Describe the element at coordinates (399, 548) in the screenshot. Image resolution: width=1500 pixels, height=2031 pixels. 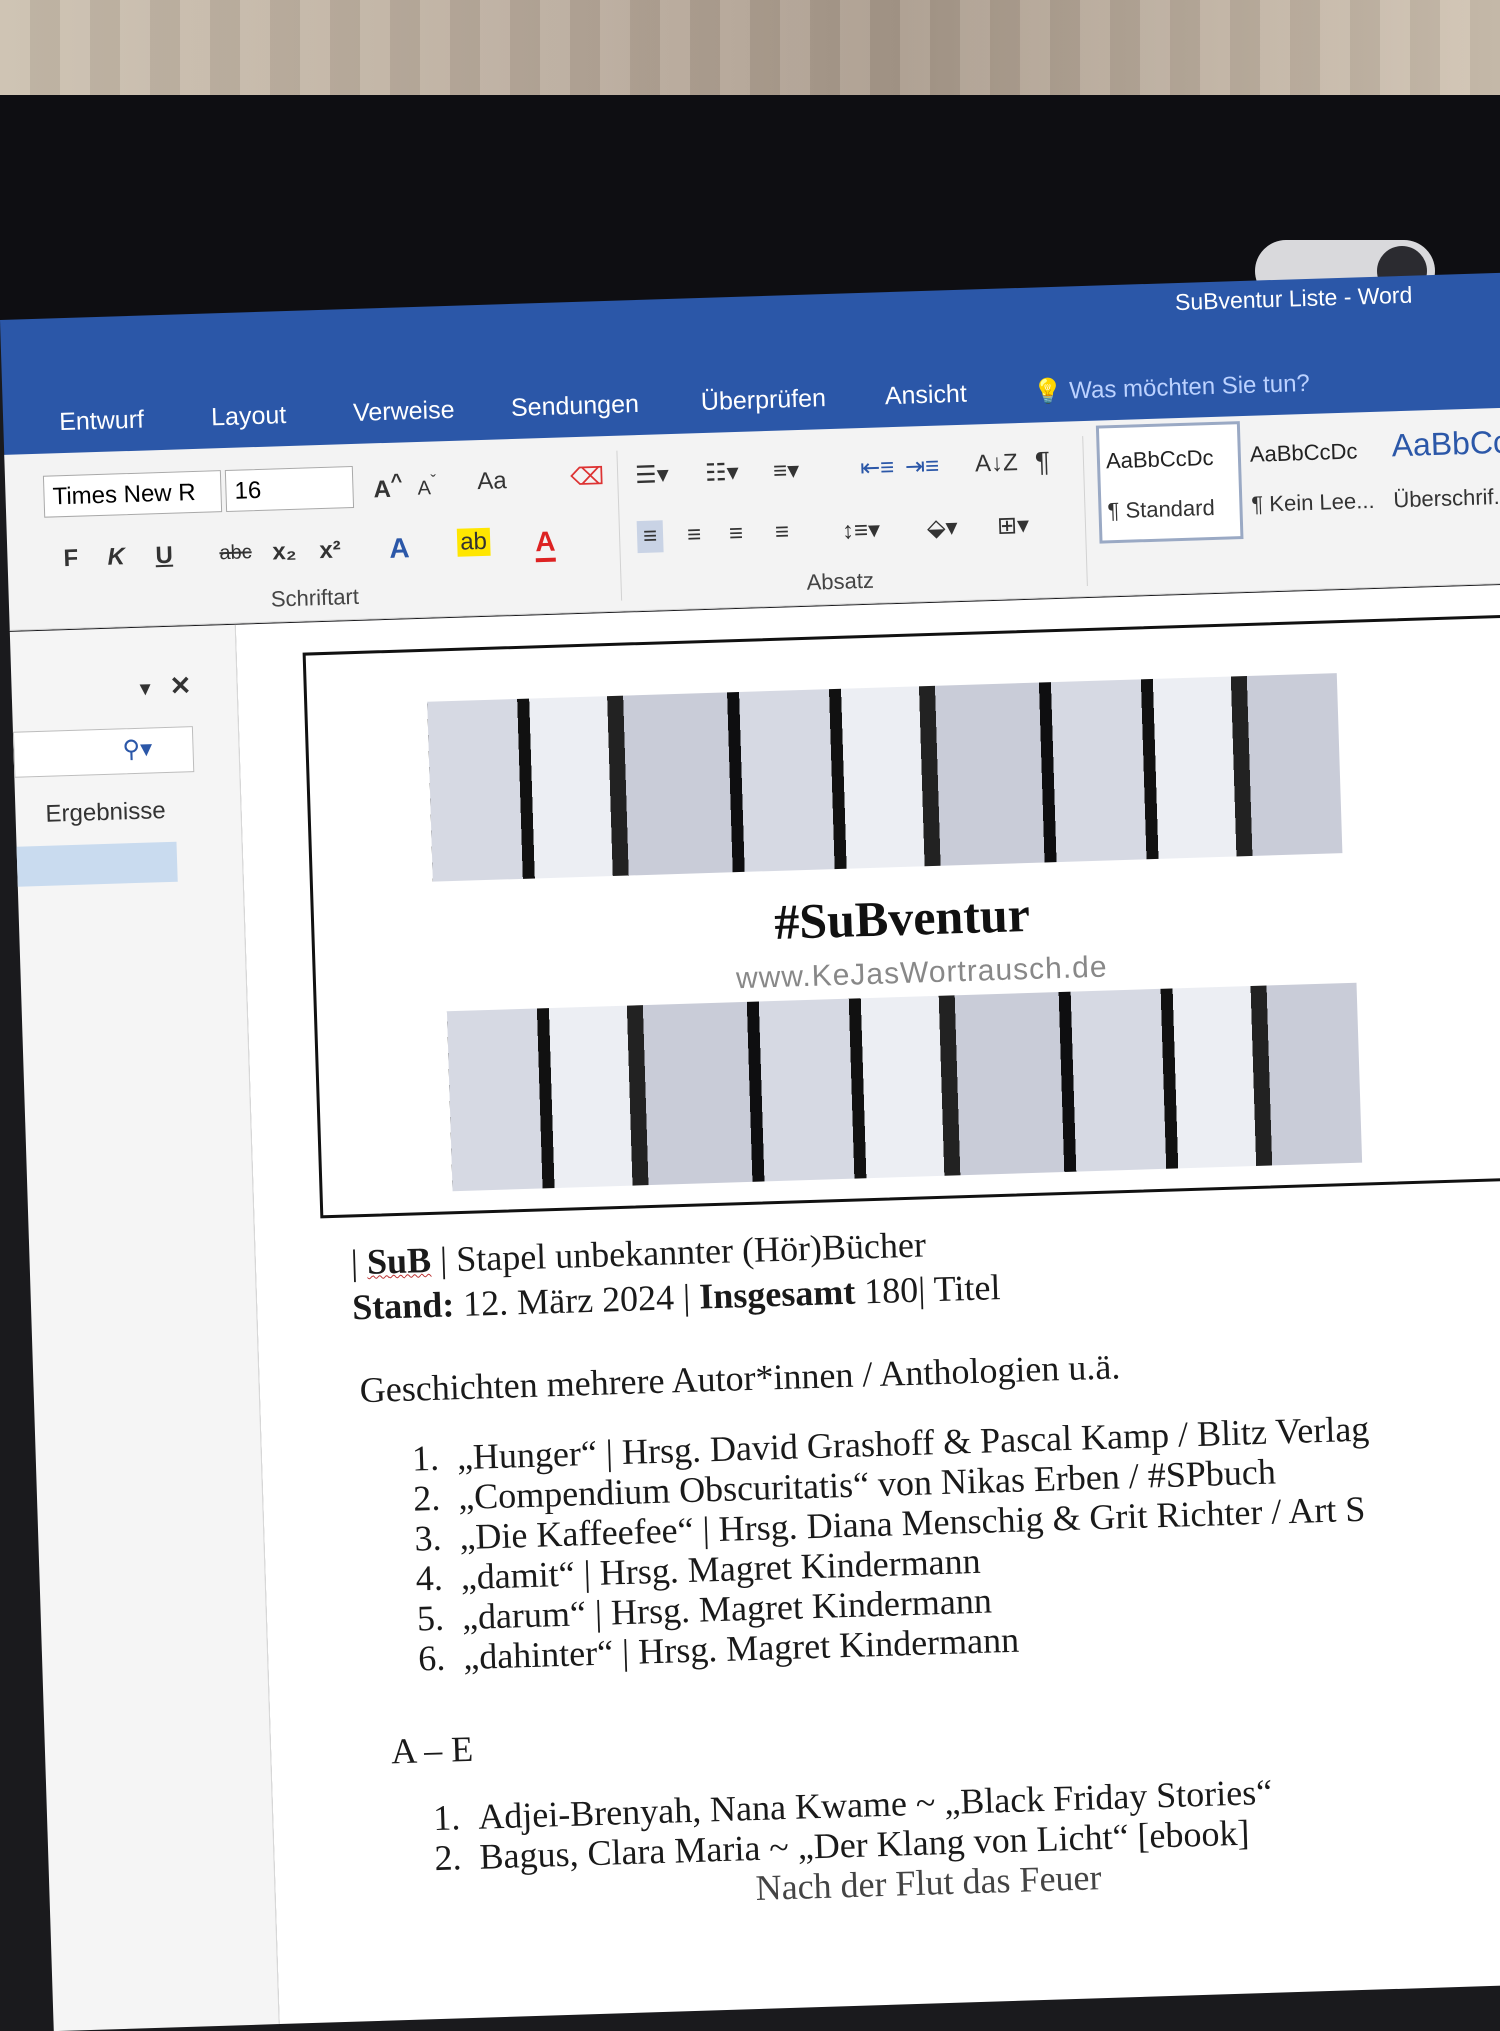
I see `text-effects-icon: A` at that location.